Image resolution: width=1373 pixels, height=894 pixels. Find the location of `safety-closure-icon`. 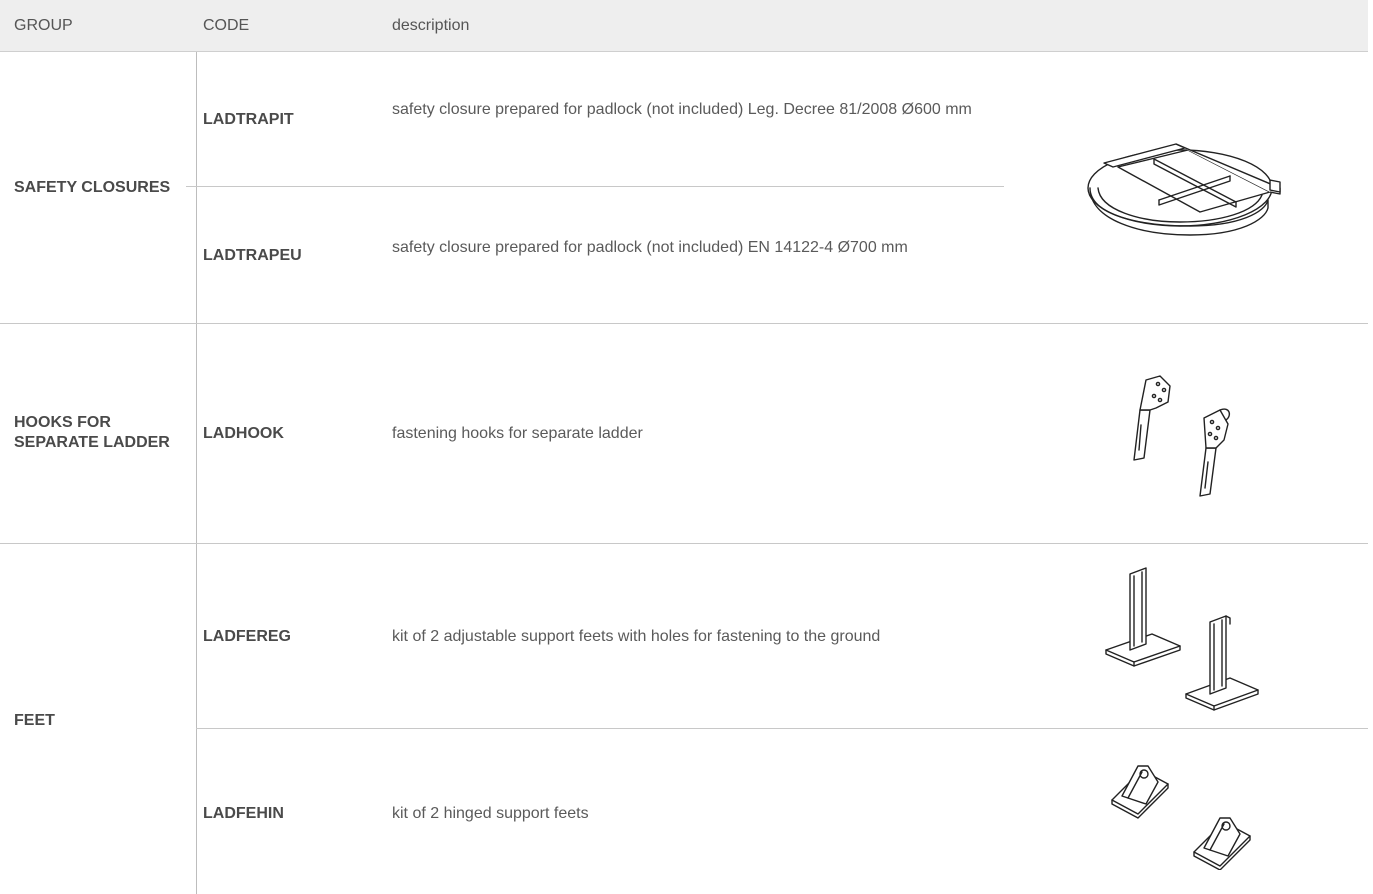

safety-closure-icon is located at coordinates (1185, 187).